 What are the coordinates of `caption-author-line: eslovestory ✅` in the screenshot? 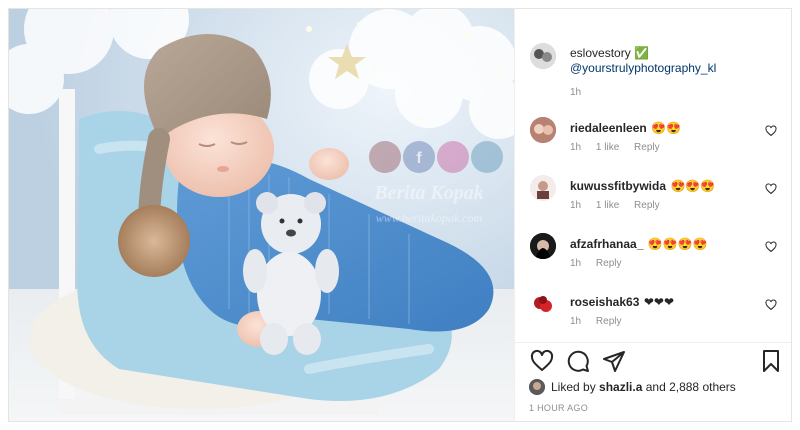 It's located at (609, 53).